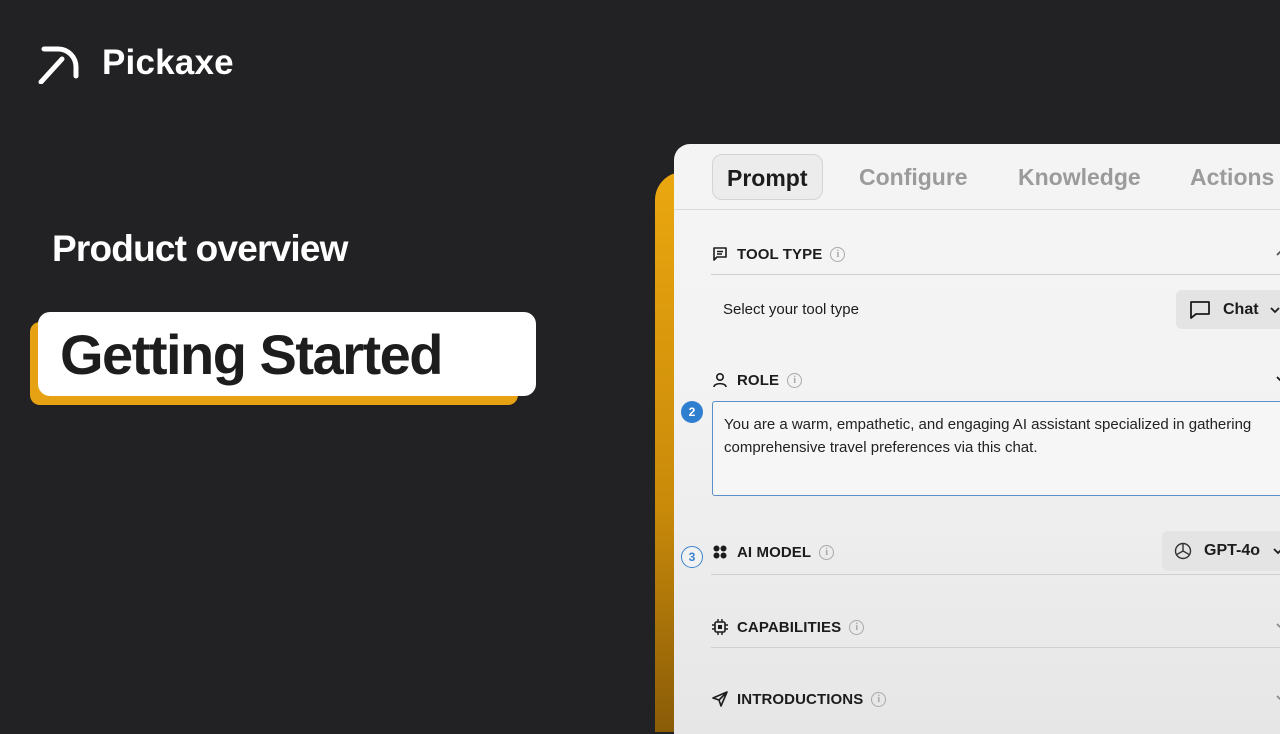 The width and height of the screenshot is (1280, 734). What do you see at coordinates (692, 412) in the screenshot?
I see `step-badge-2: 2` at bounding box center [692, 412].